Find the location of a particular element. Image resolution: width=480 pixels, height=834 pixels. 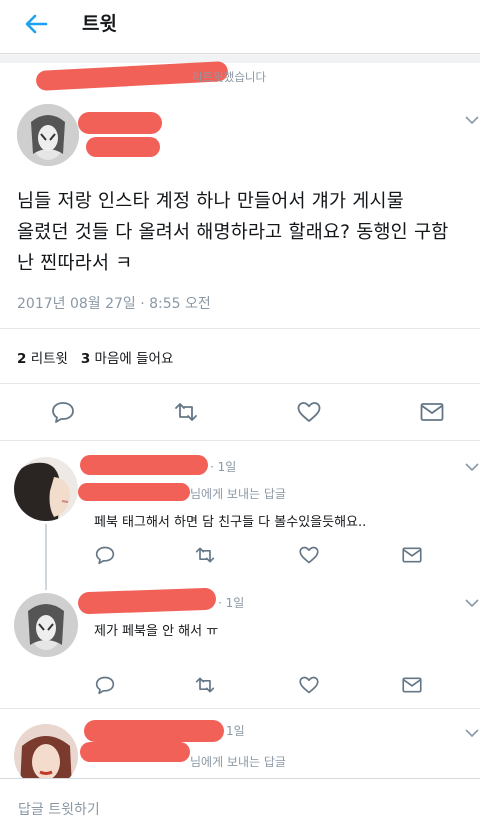

top-bar: 트윗 is located at coordinates (240, 27).